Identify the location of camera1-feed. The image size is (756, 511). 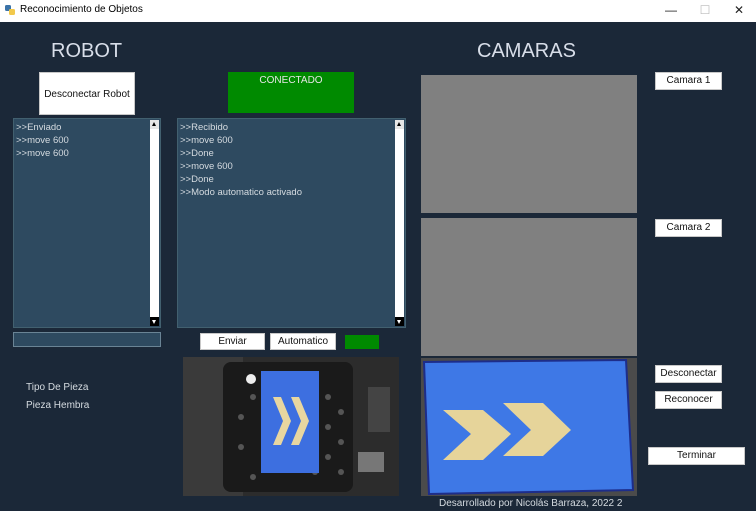
(529, 144).